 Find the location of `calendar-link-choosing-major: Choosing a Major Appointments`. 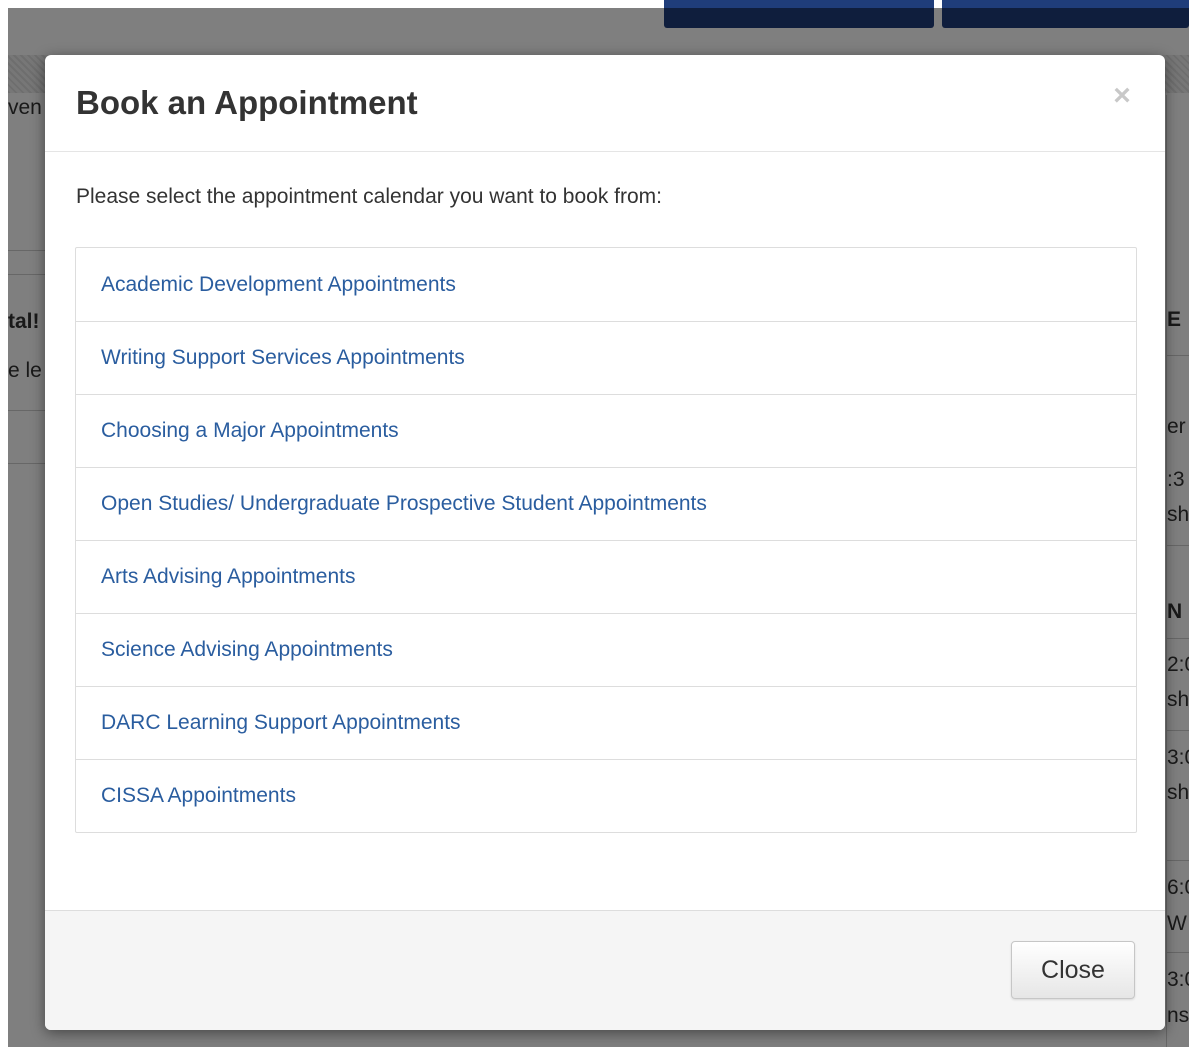

calendar-link-choosing-major: Choosing a Major Appointments is located at coordinates (606, 430).